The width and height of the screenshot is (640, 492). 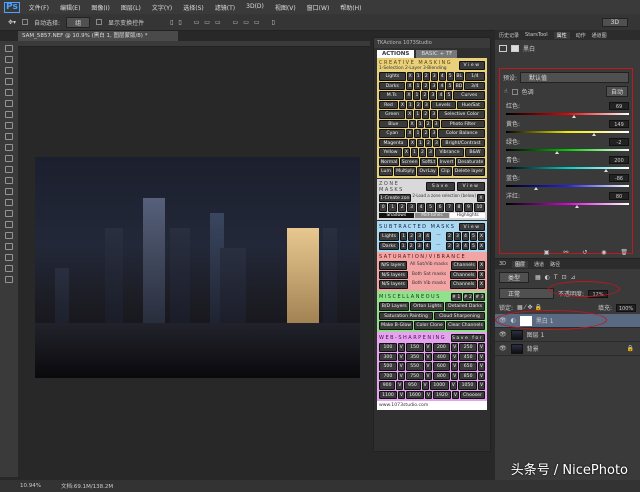 What do you see at coordinates (405, 171) in the screenshot?
I see `multiply-button: Multiply` at bounding box center [405, 171].